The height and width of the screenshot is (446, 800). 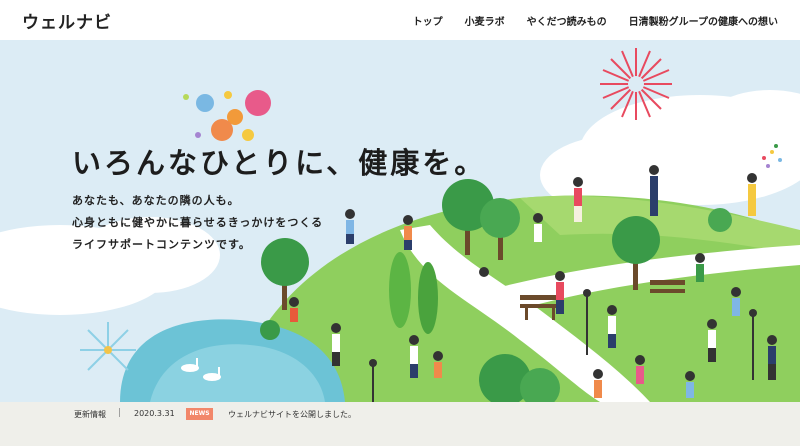 I want to click on nav-item-wheat-lab: 小麦ラボ, so click(x=485, y=20).